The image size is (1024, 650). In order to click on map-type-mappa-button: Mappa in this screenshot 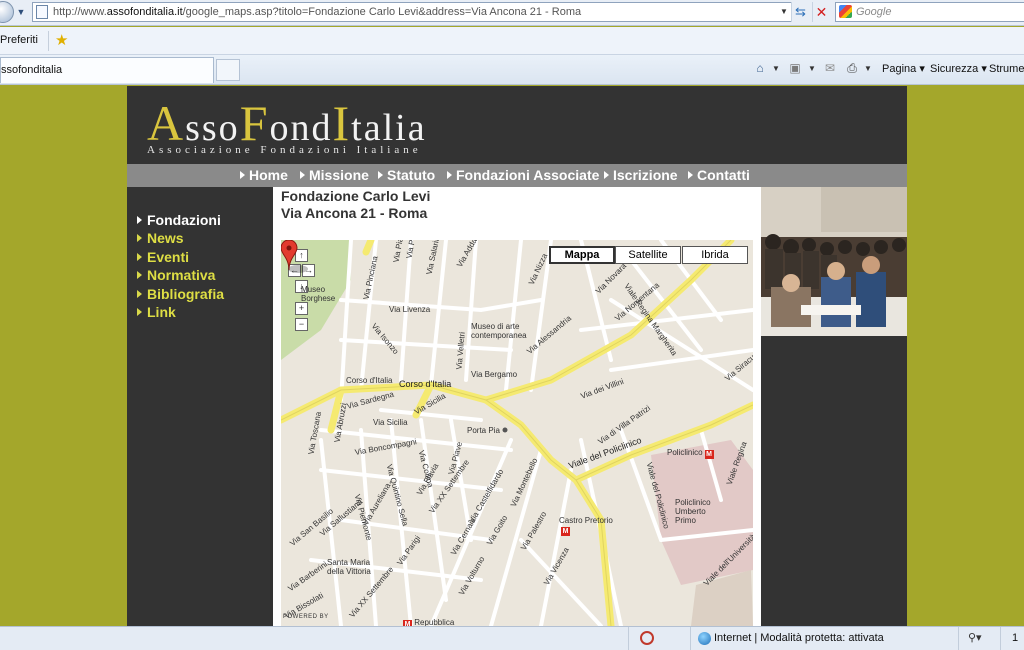, I will do `click(582, 255)`.